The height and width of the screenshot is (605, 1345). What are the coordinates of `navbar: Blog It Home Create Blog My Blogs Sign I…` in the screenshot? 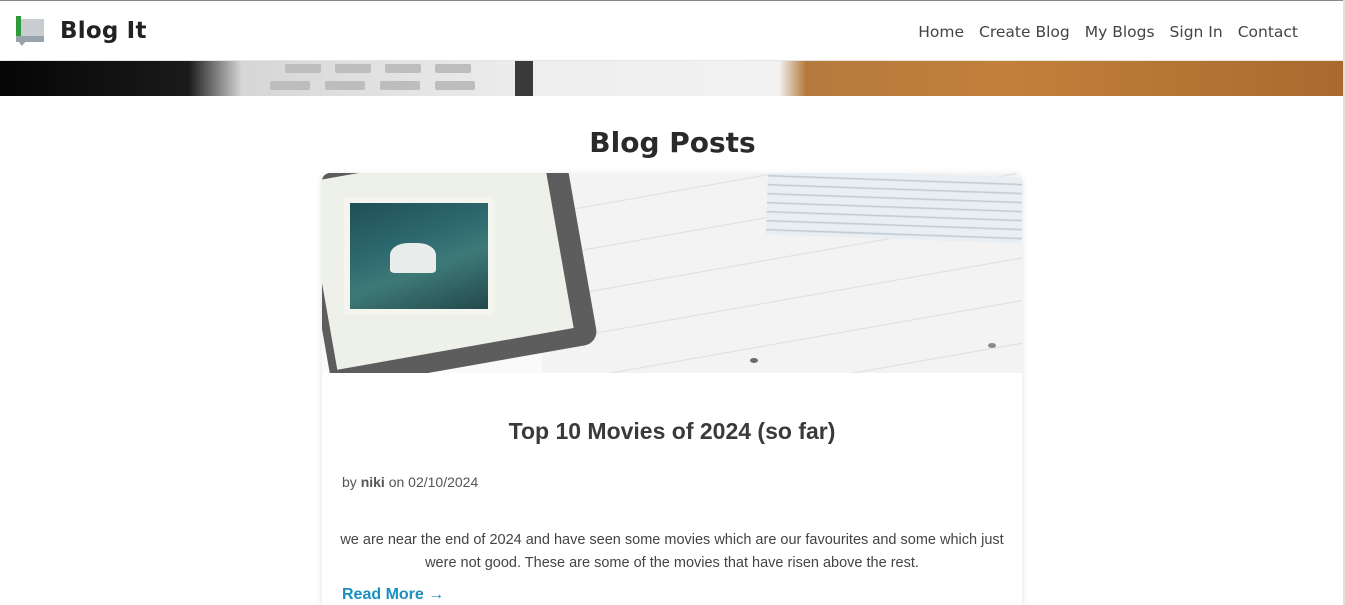 It's located at (672, 30).